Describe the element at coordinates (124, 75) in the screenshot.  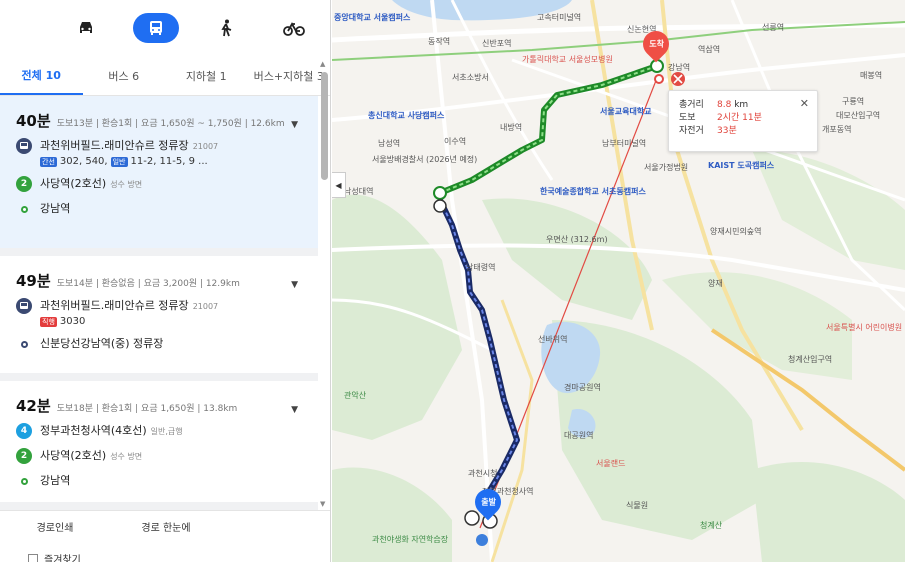
I see `tab-bus: 버스 6` at that location.